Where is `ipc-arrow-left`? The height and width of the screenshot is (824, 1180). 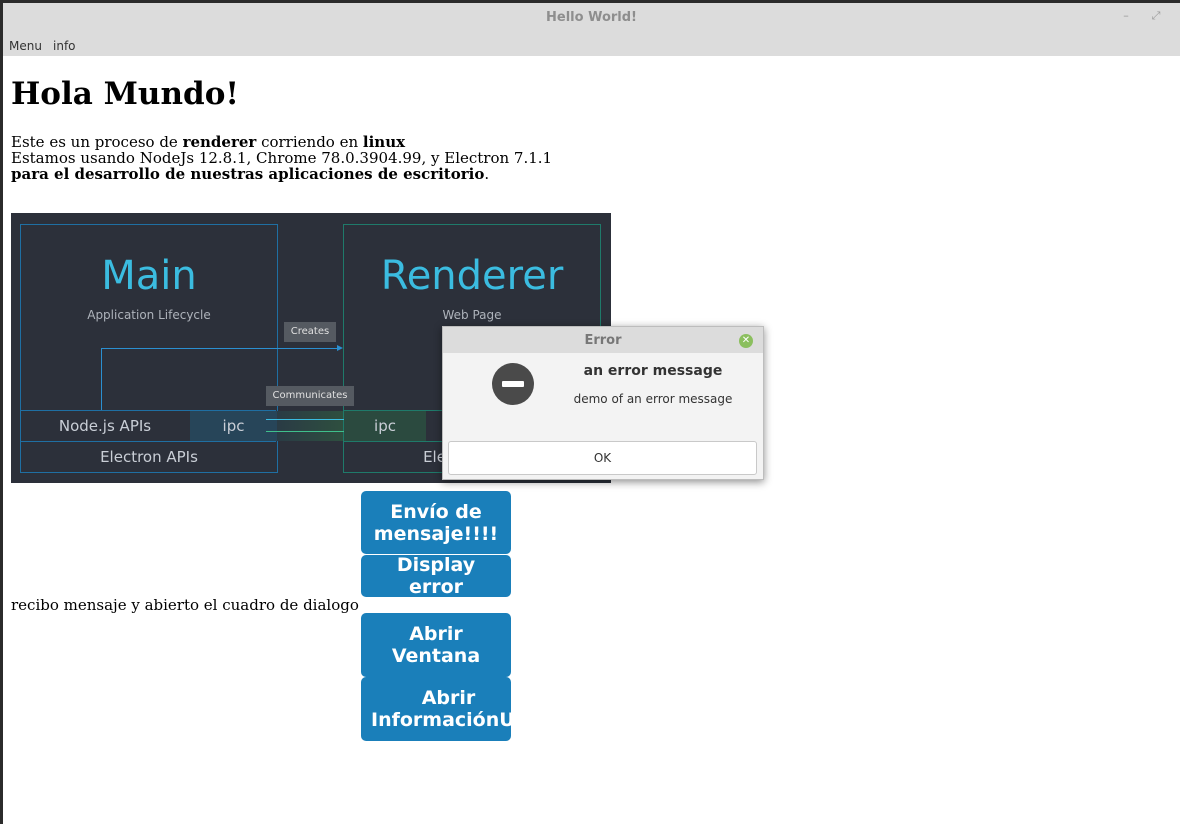
ipc-arrow-left is located at coordinates (309, 431).